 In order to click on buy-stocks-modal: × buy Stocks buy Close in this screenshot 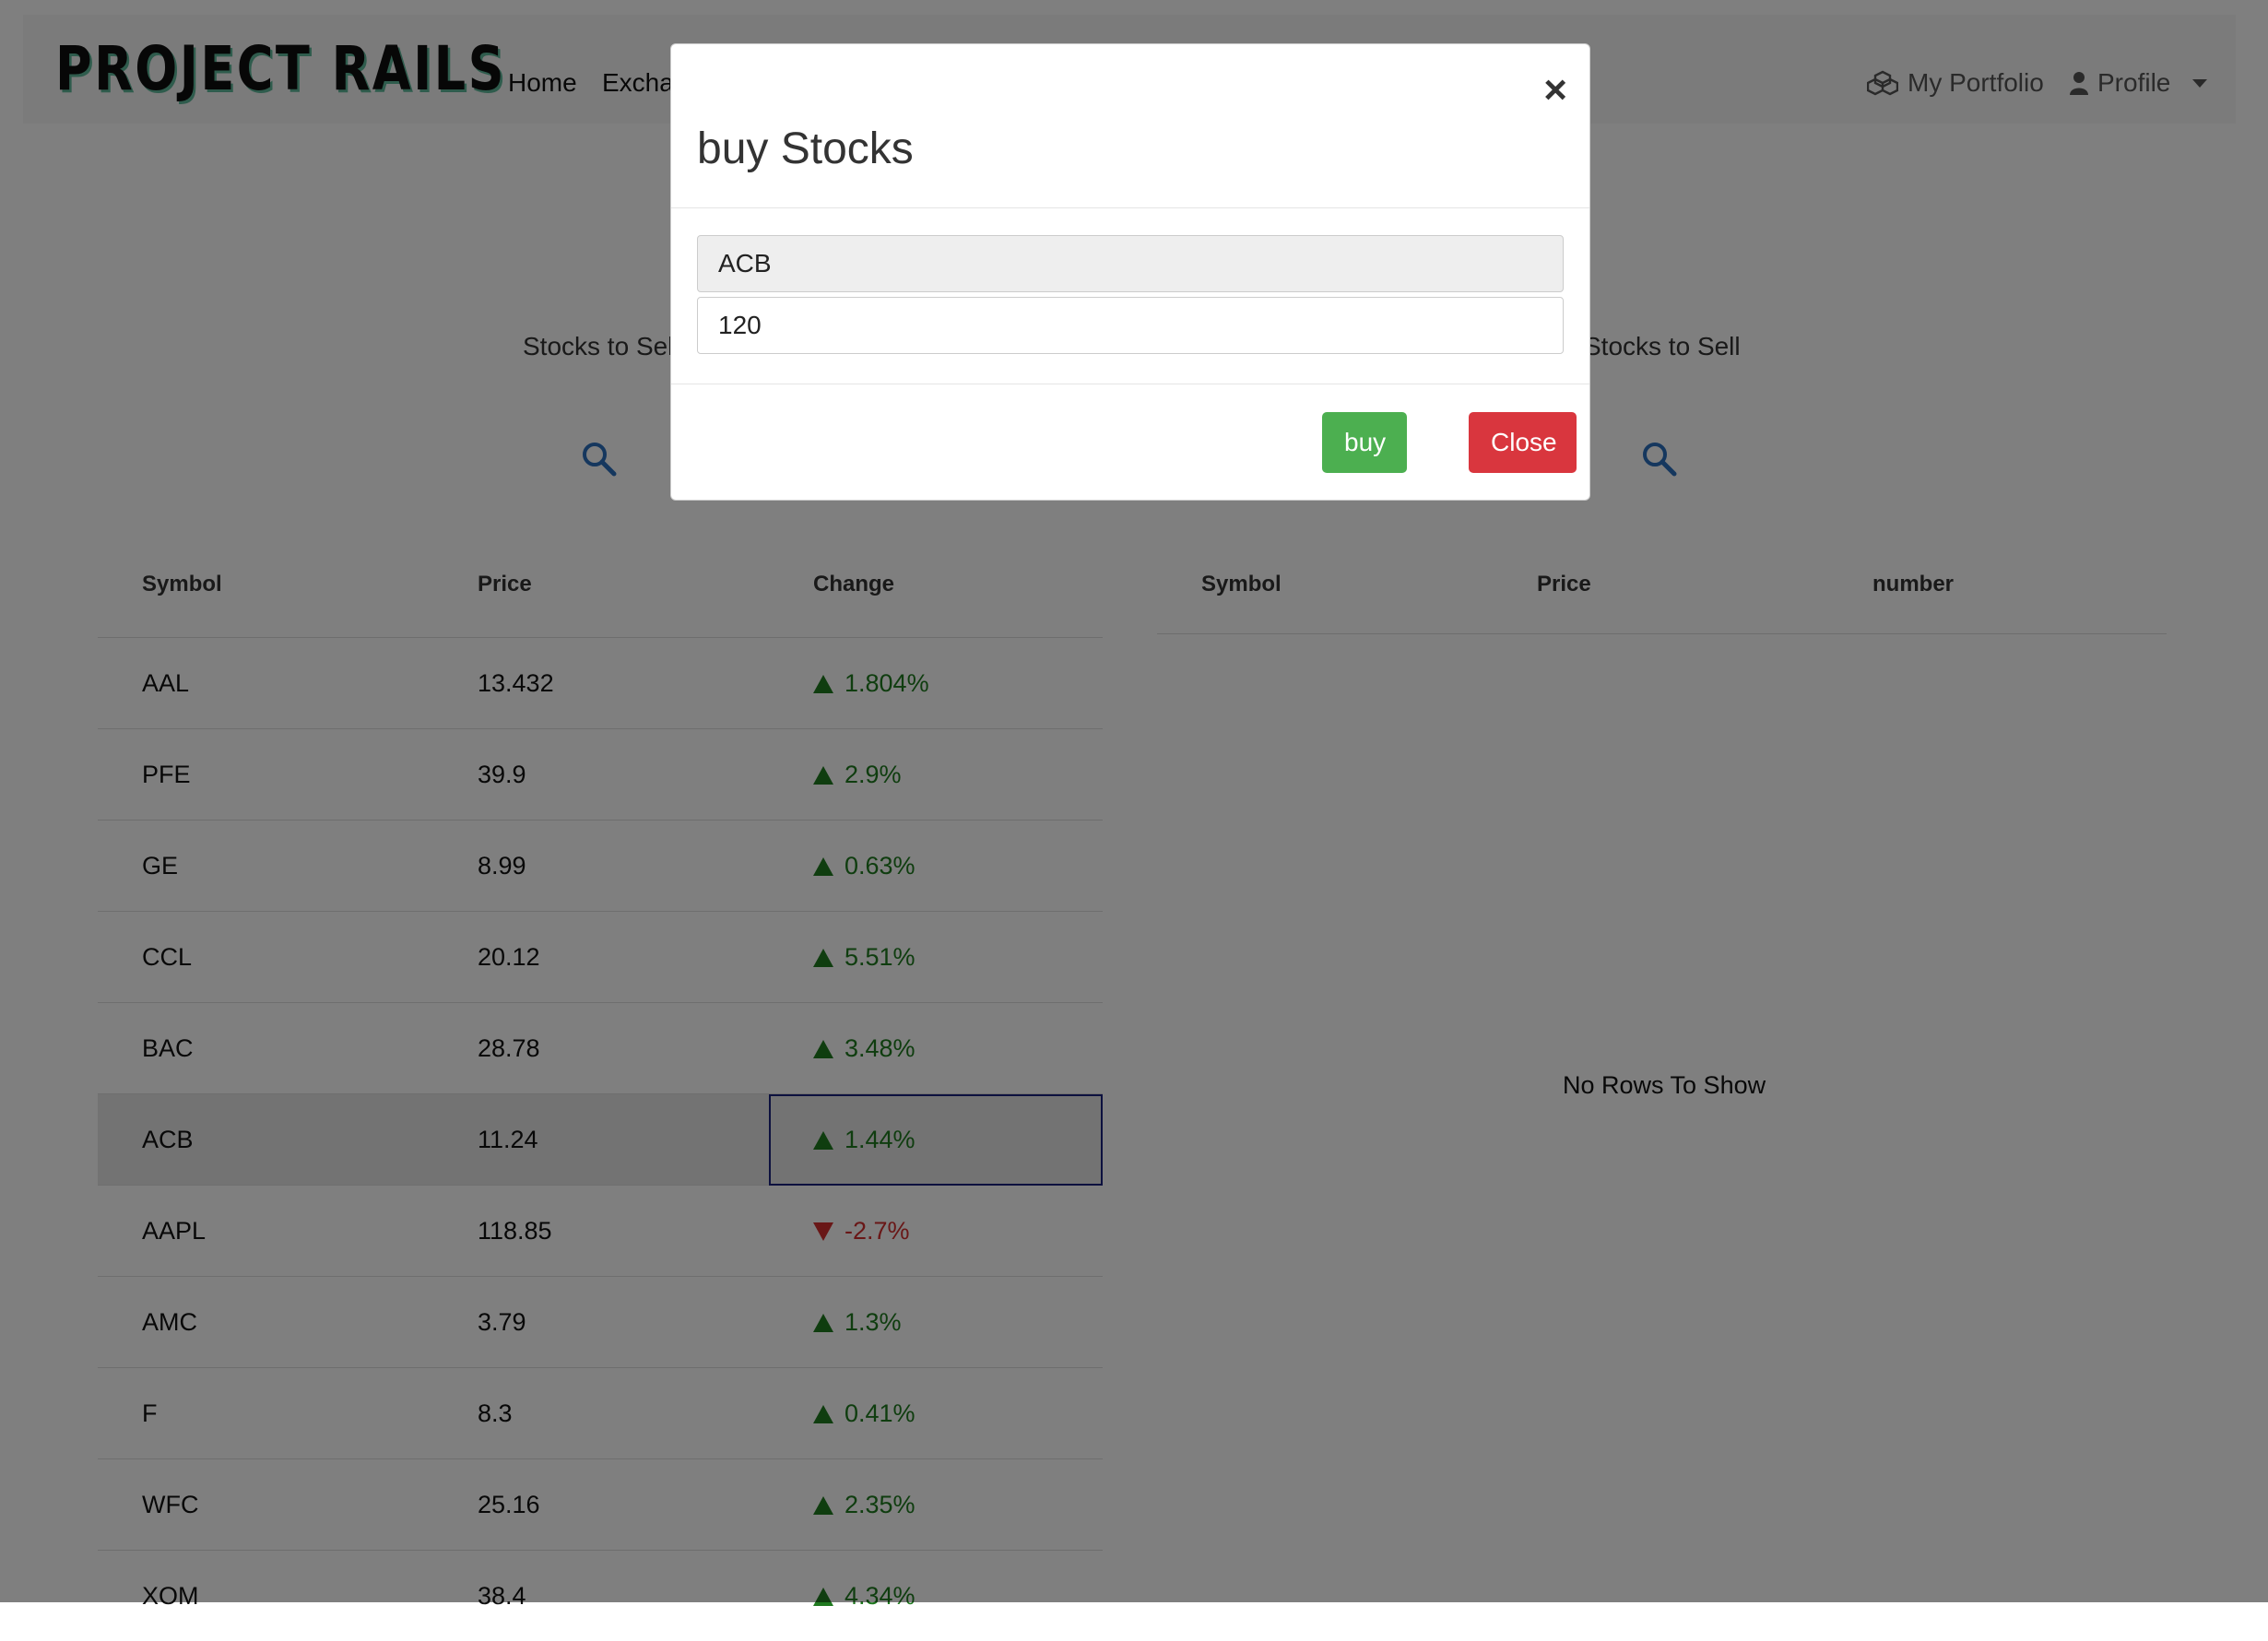, I will do `click(1130, 272)`.